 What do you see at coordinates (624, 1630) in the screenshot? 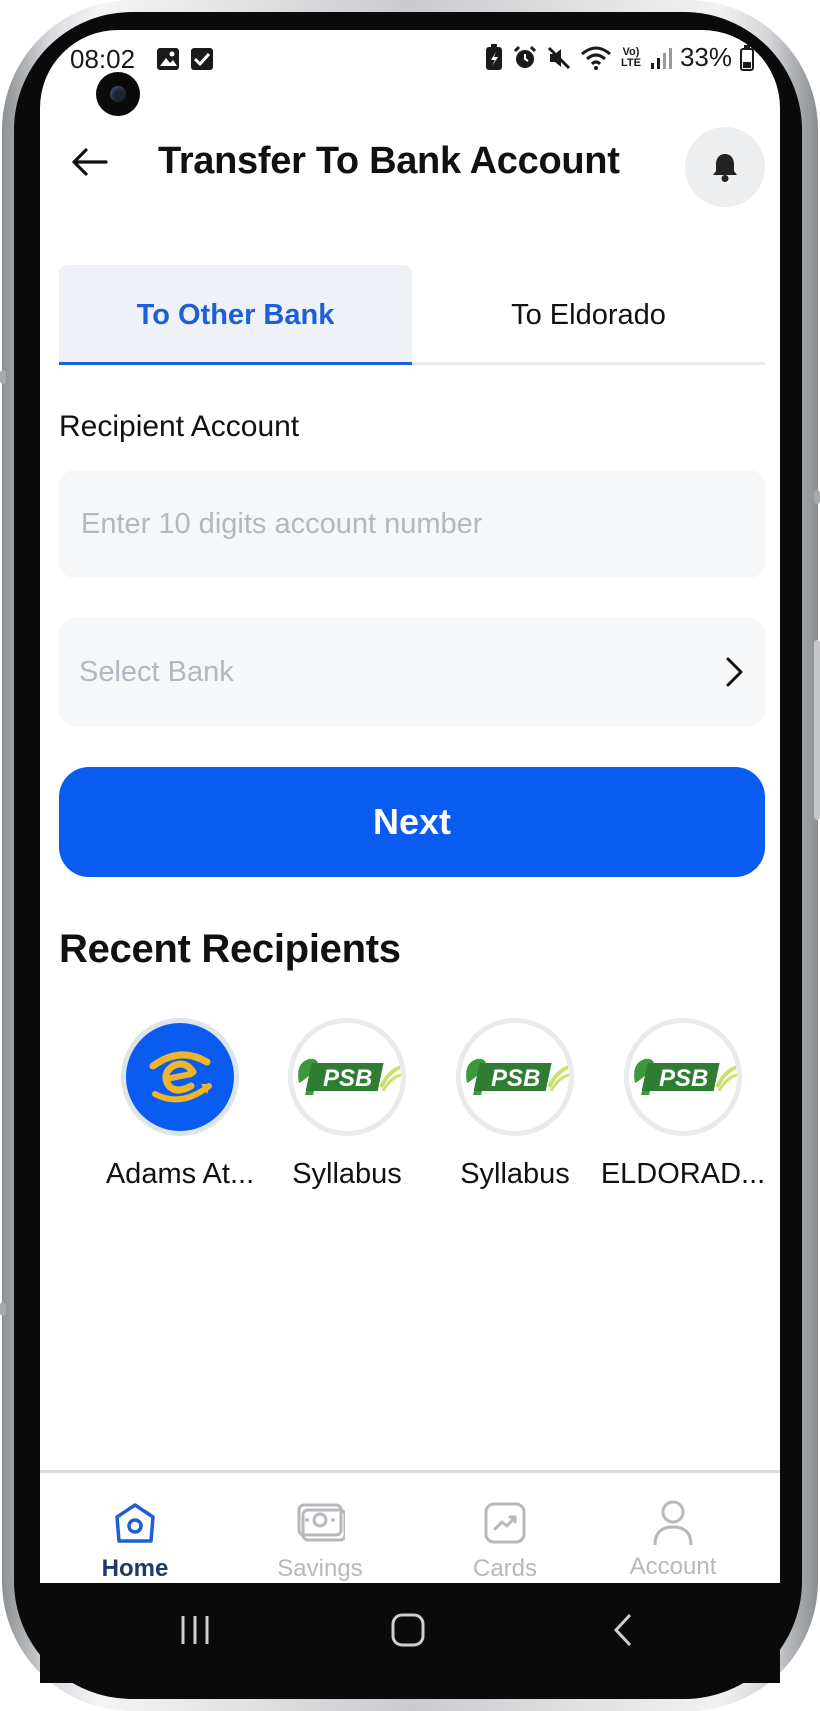
I see `back-system-icon` at bounding box center [624, 1630].